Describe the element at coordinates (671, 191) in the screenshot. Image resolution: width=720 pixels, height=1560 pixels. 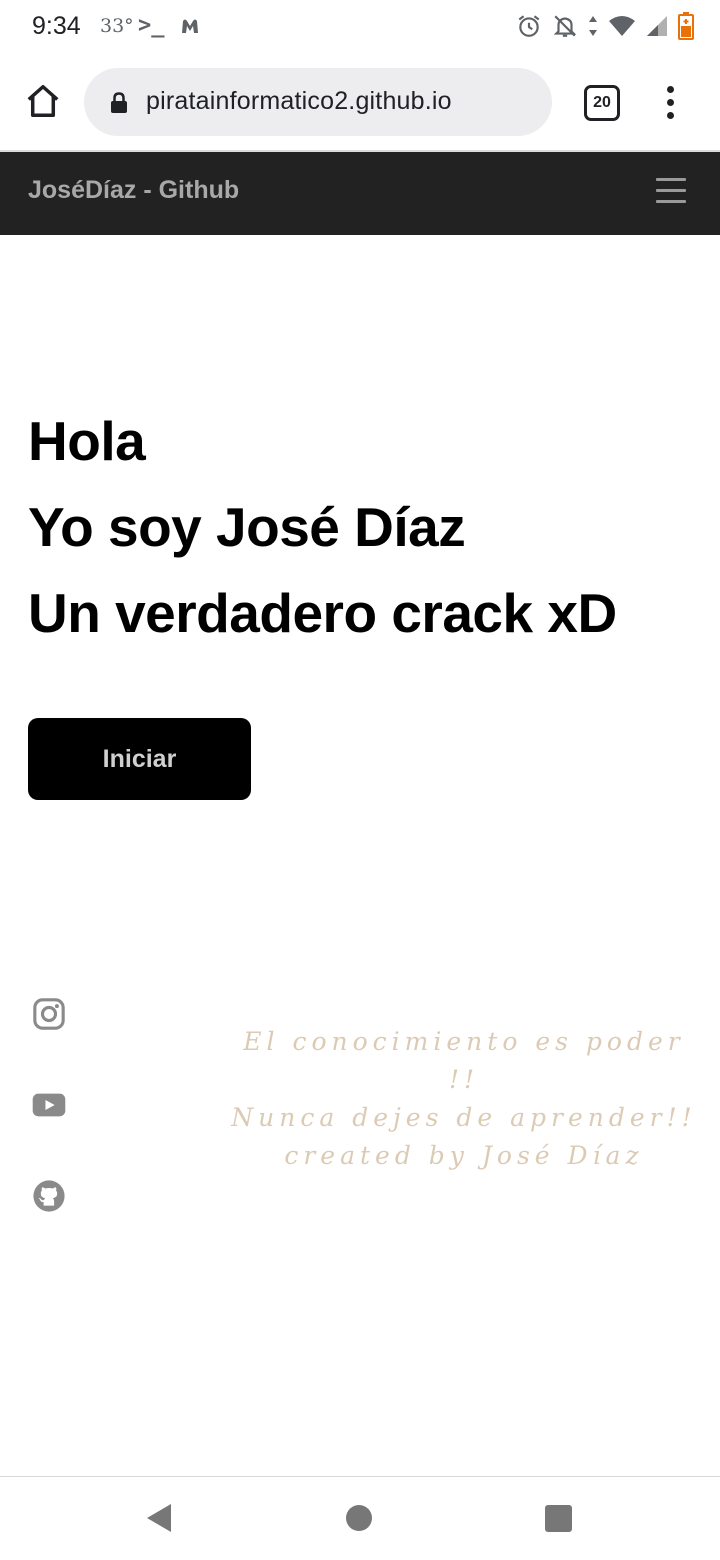
I see `hamburger-menu-icon` at that location.